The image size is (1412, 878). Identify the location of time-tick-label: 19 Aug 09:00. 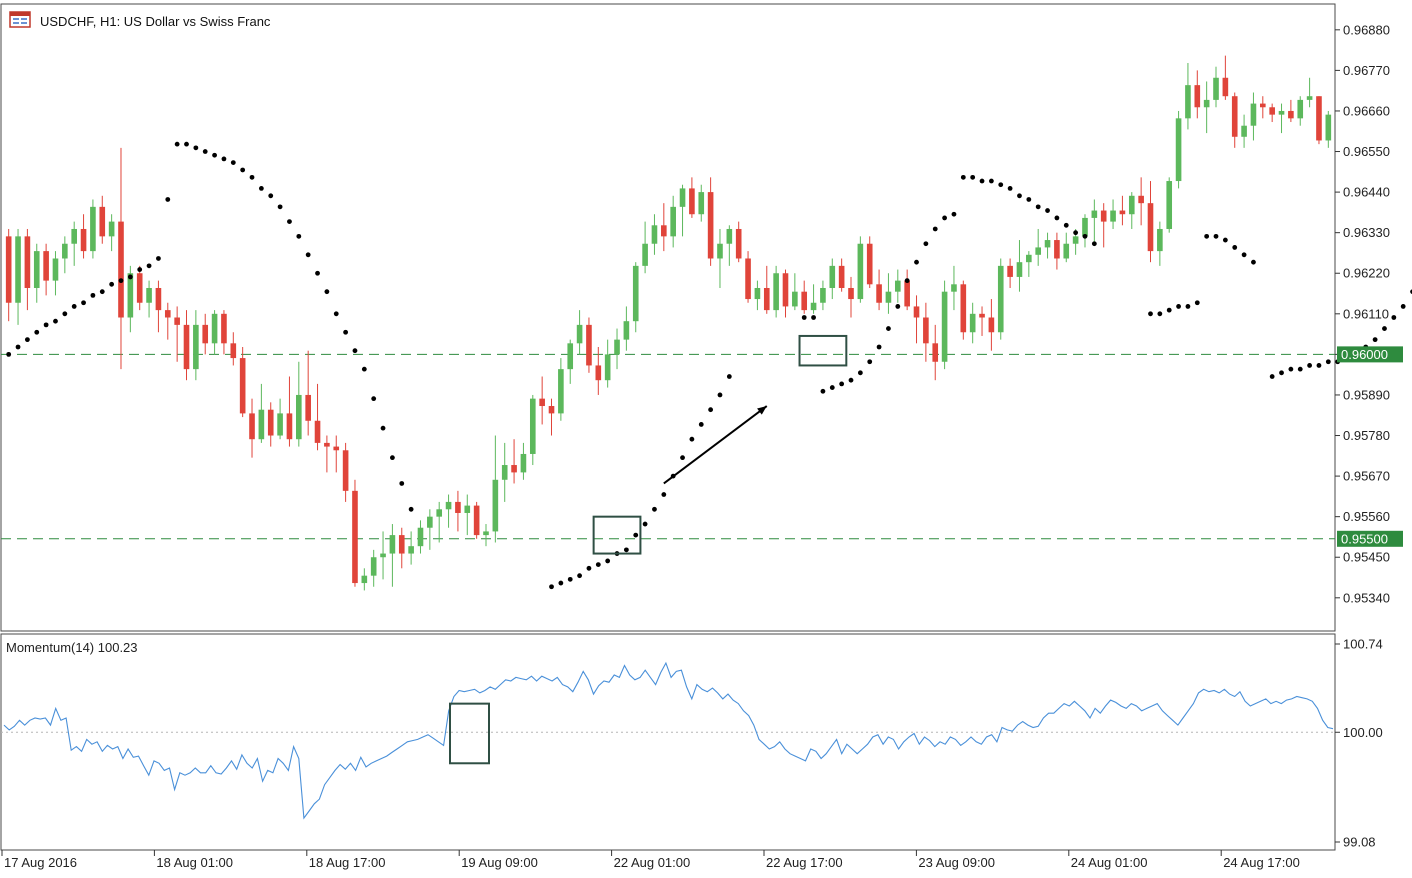
(499, 862).